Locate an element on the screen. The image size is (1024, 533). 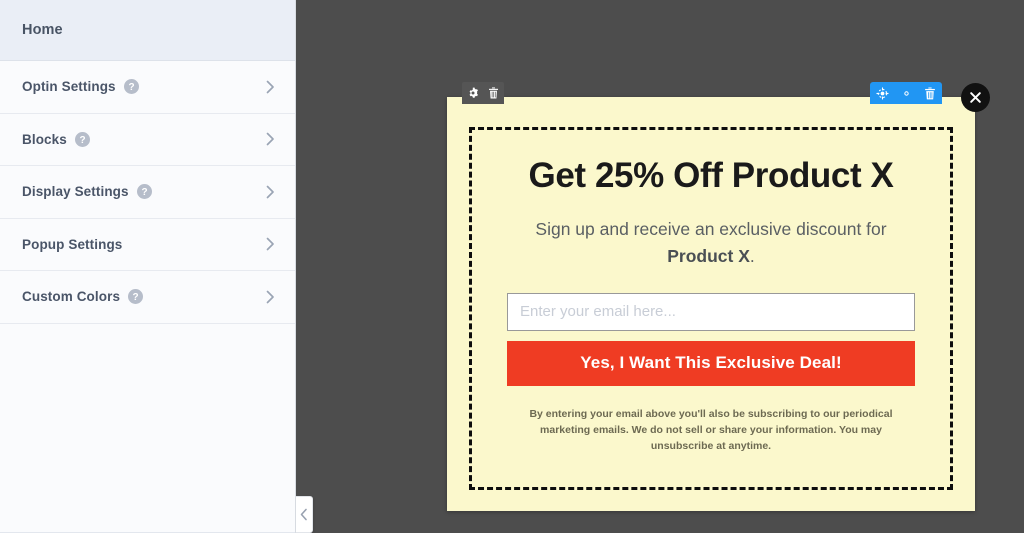
sidebar-item-display-settings: Display Settings ? is located at coordinates (147, 192).